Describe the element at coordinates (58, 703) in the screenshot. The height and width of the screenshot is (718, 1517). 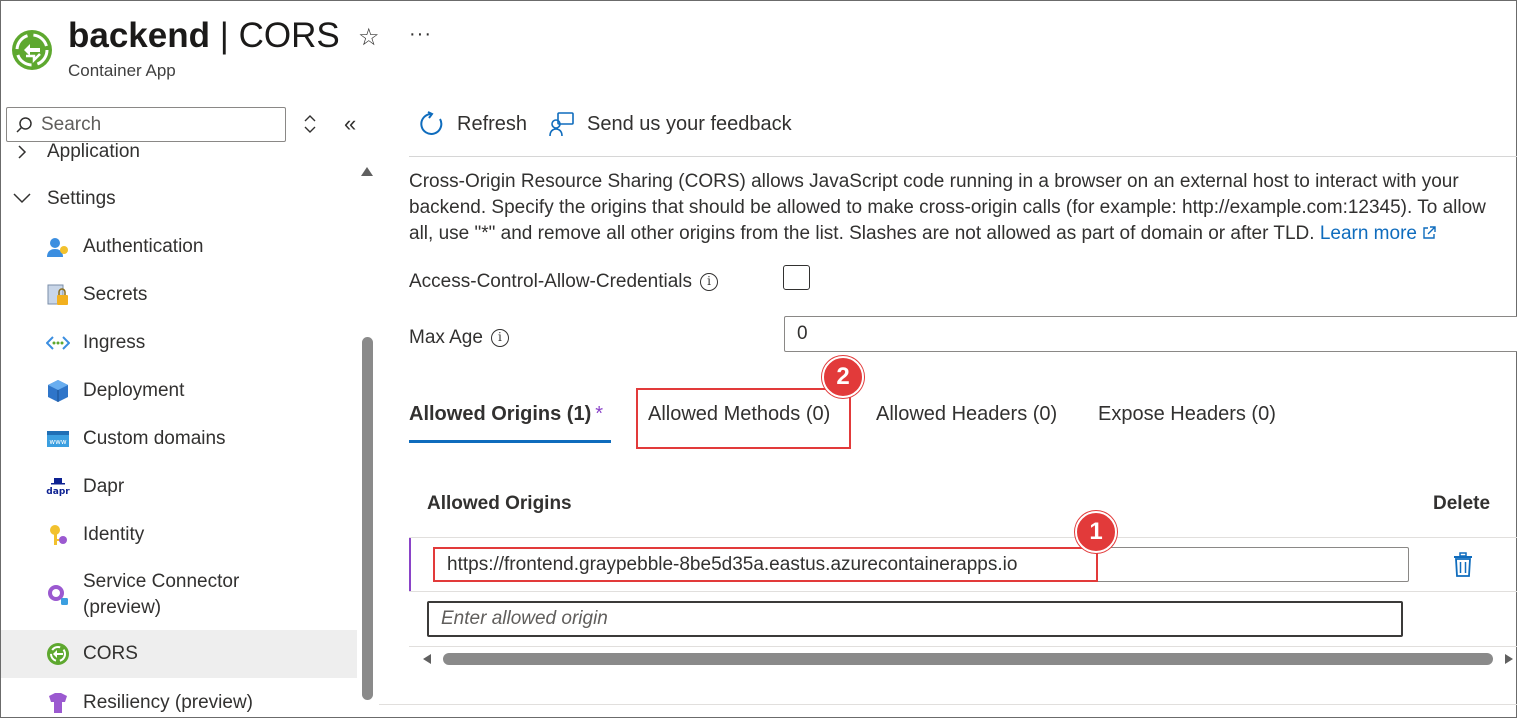
I see `resiliency-icon` at that location.